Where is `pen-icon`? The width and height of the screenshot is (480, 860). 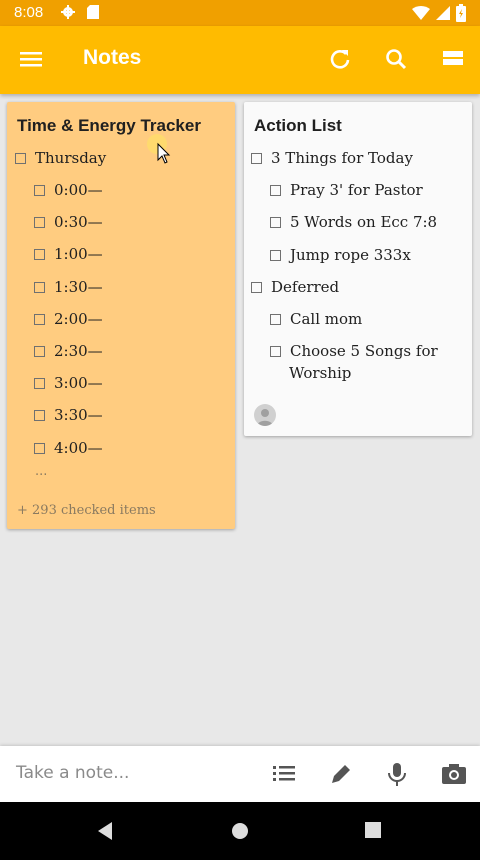 pen-icon is located at coordinates (341, 774).